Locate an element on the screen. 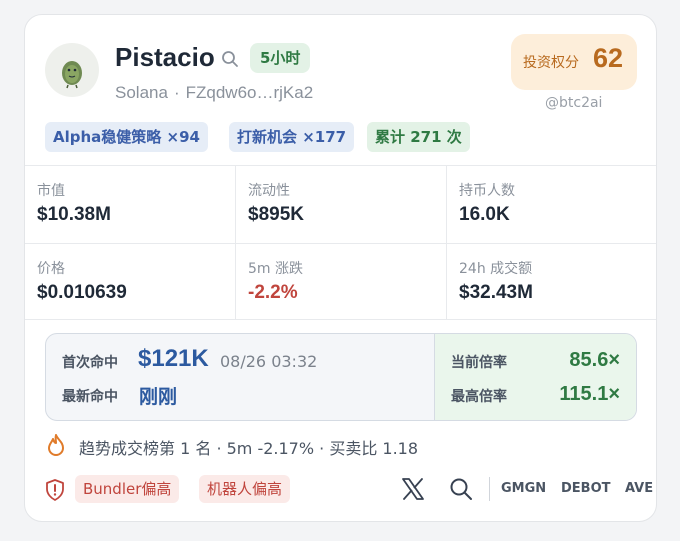 The height and width of the screenshot is (541, 680). stat-label: 5m 涨跌 is located at coordinates (275, 269).